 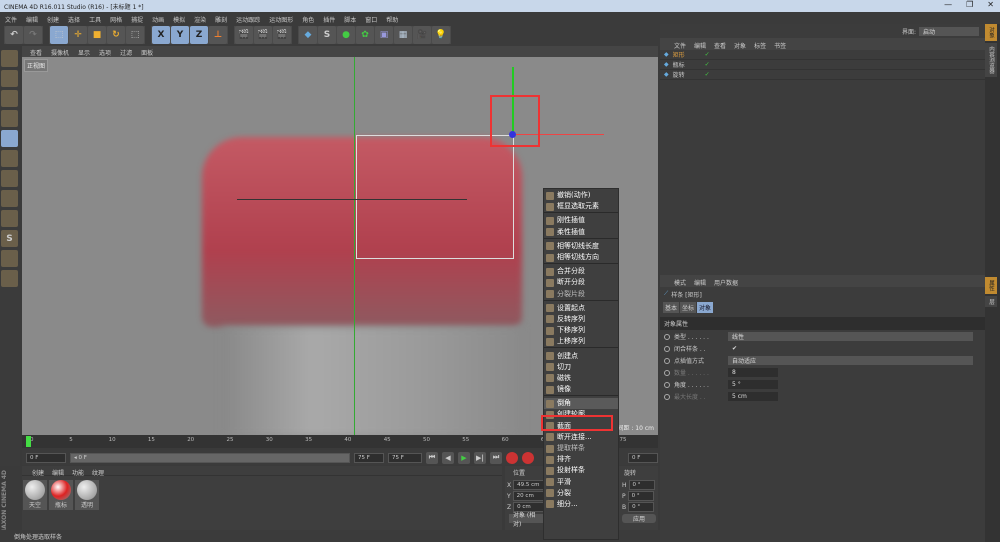 What do you see at coordinates (581, 206) in the screenshot?
I see `context-menu-item: 框显选取元素` at bounding box center [581, 206].